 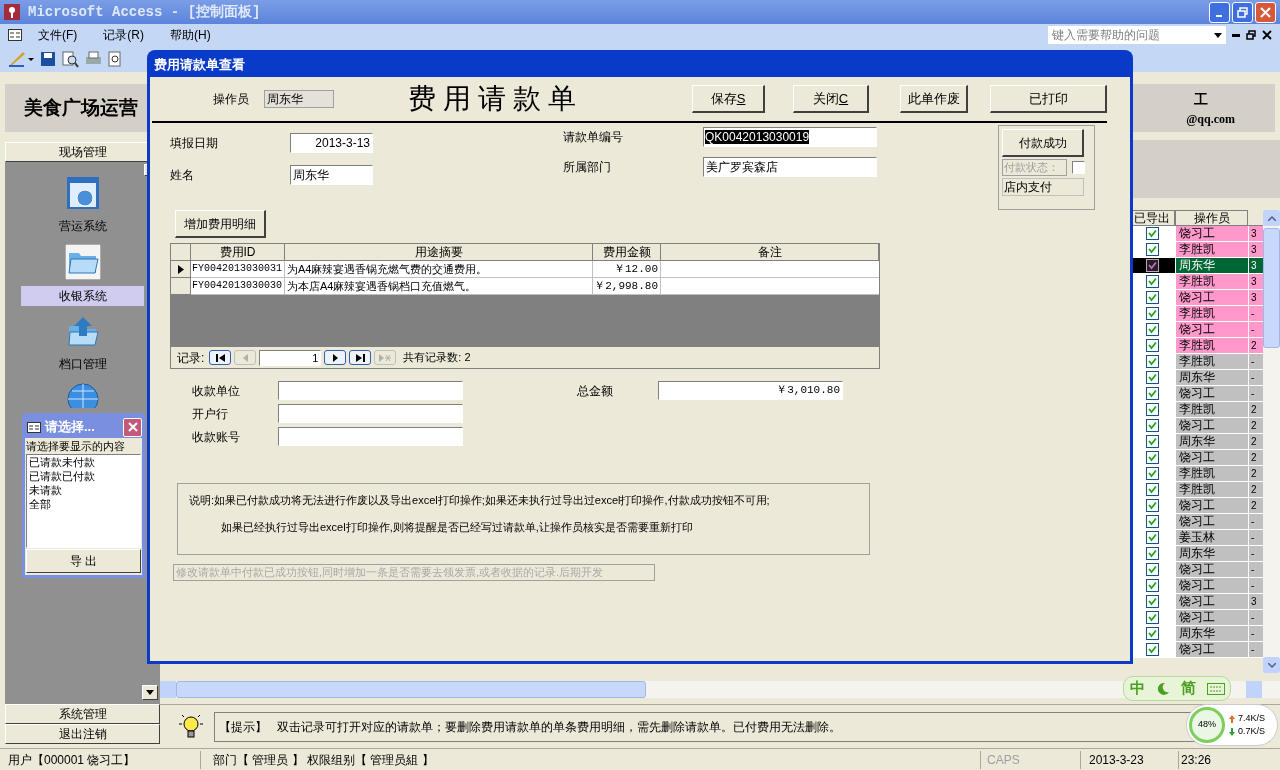 I want to click on column-header: 操作员, so click(x=1211, y=218).